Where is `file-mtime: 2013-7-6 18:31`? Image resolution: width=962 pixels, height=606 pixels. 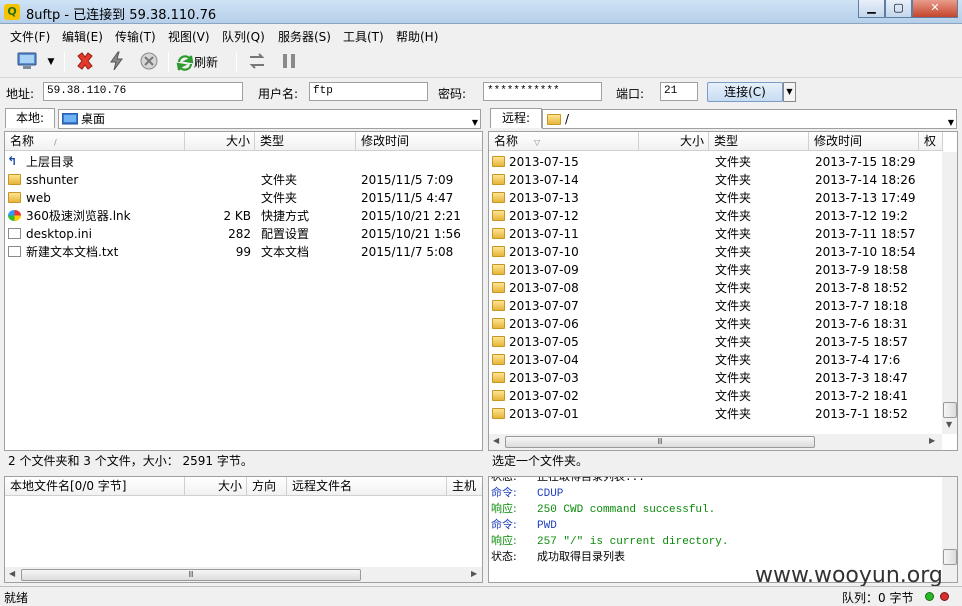 file-mtime: 2013-7-6 18:31 is located at coordinates (861, 324).